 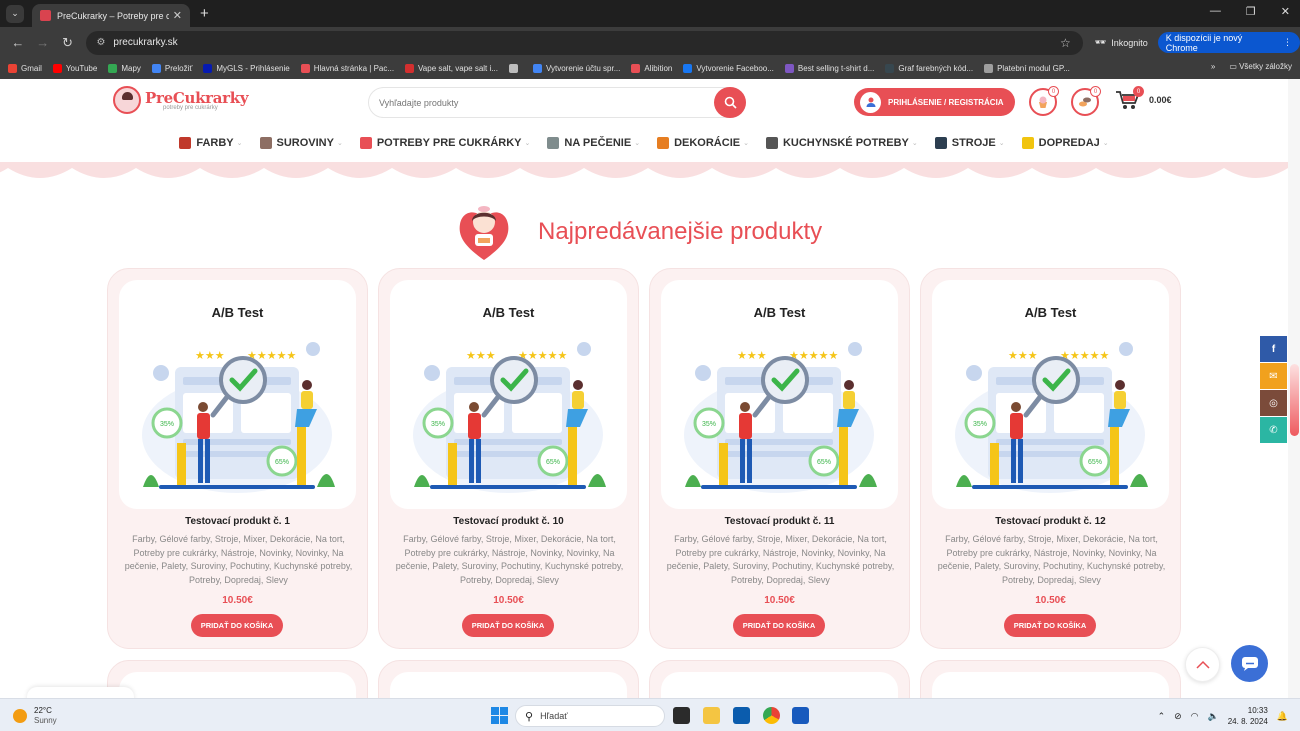 I want to click on all-bookmarks-button: ▭ Všetky záložky, so click(x=1260, y=66).